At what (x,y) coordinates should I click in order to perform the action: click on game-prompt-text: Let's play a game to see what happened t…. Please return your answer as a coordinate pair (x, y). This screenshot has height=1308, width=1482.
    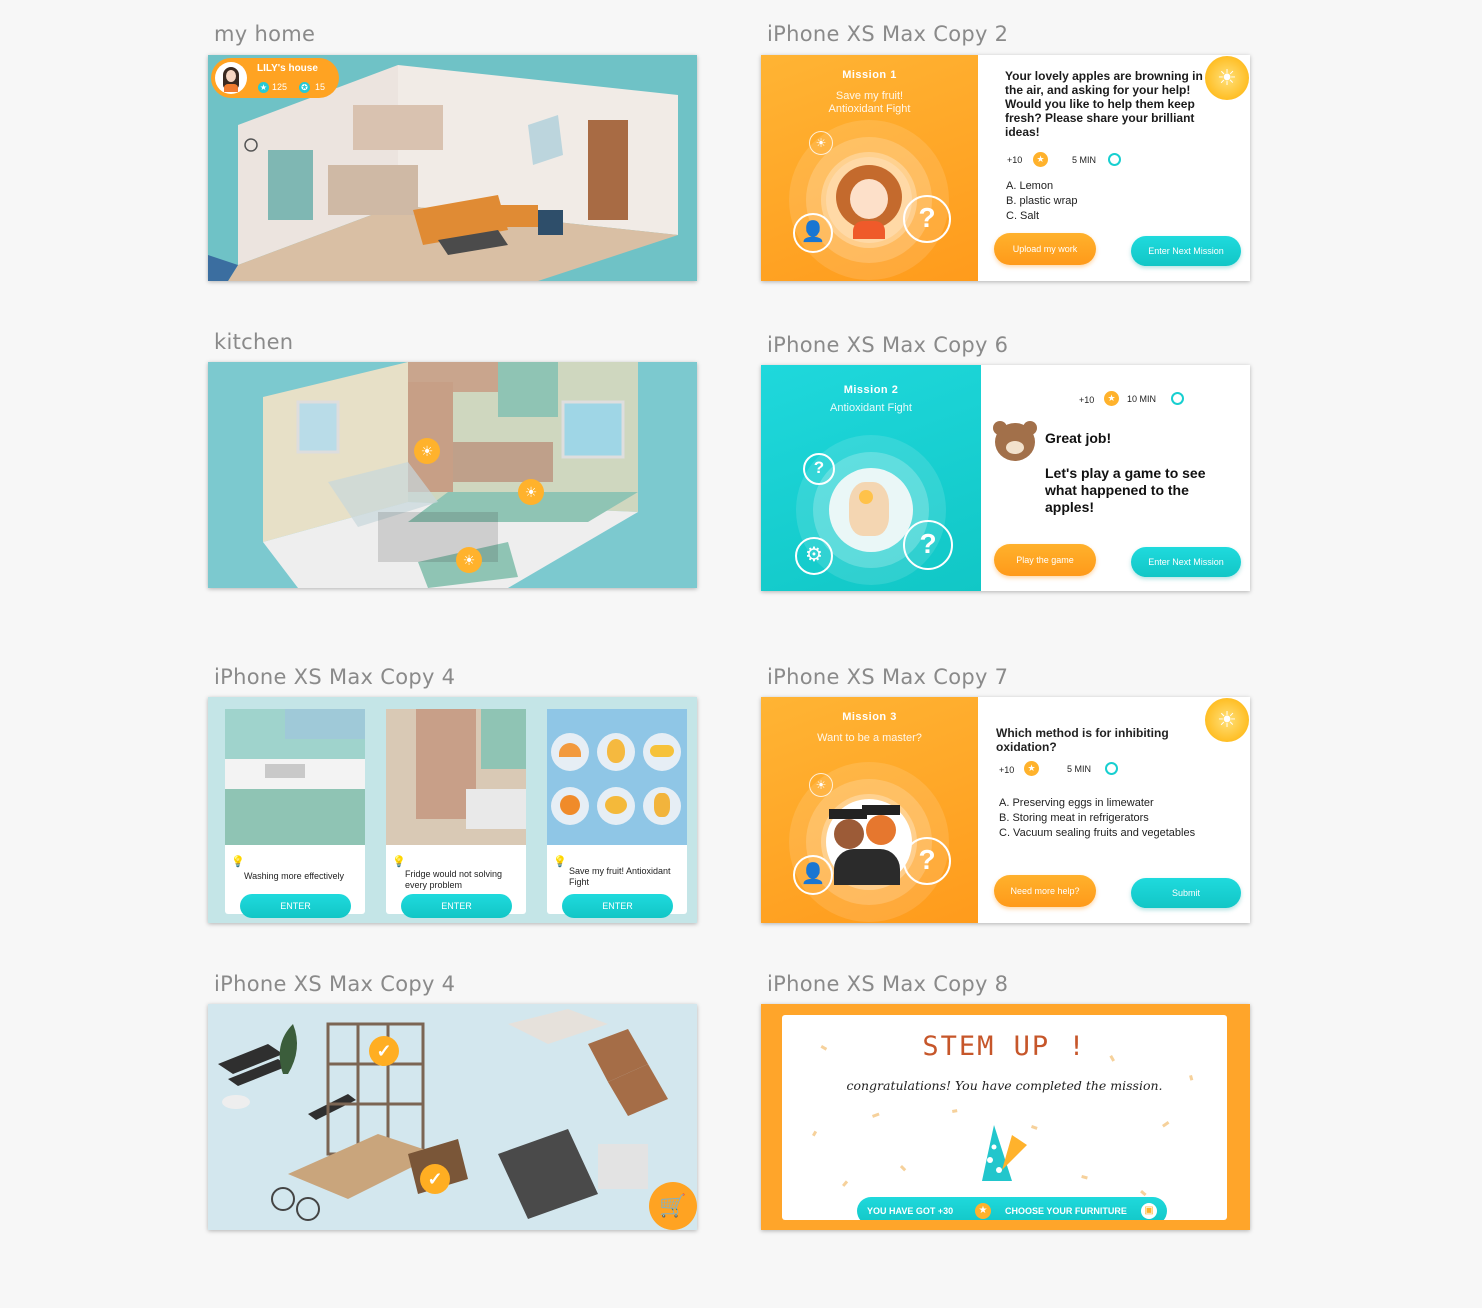
    Looking at the image, I should click on (1125, 490).